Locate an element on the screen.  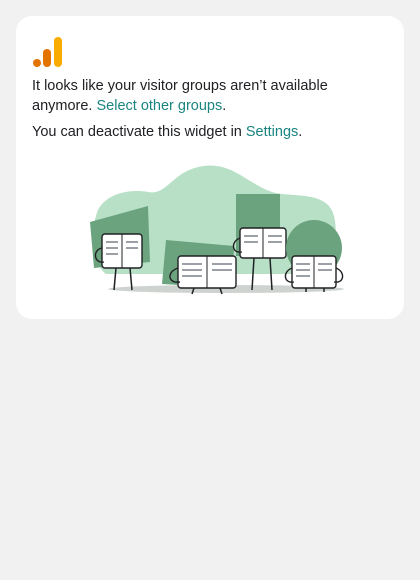
select-other-groups-link: Select other groups is located at coordinates (159, 106).